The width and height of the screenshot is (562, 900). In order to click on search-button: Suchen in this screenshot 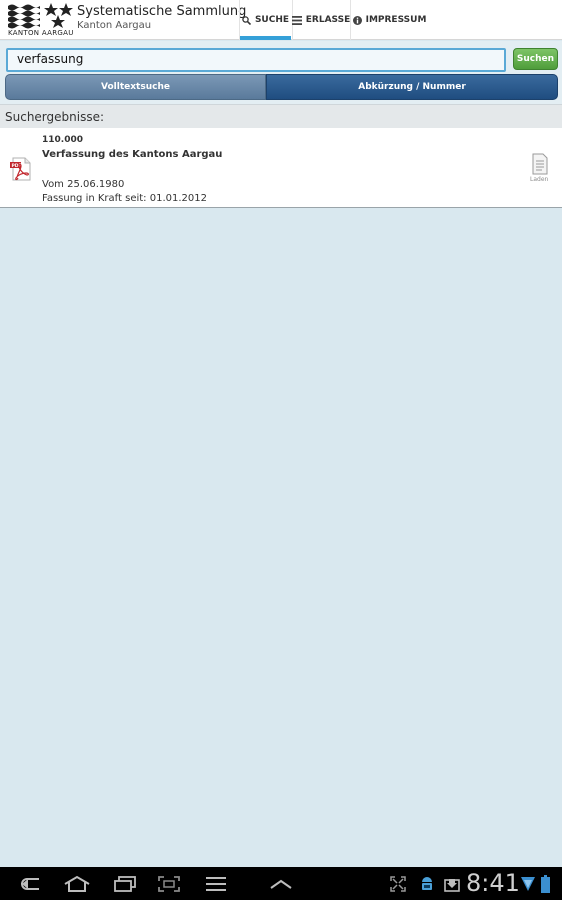, I will do `click(535, 59)`.